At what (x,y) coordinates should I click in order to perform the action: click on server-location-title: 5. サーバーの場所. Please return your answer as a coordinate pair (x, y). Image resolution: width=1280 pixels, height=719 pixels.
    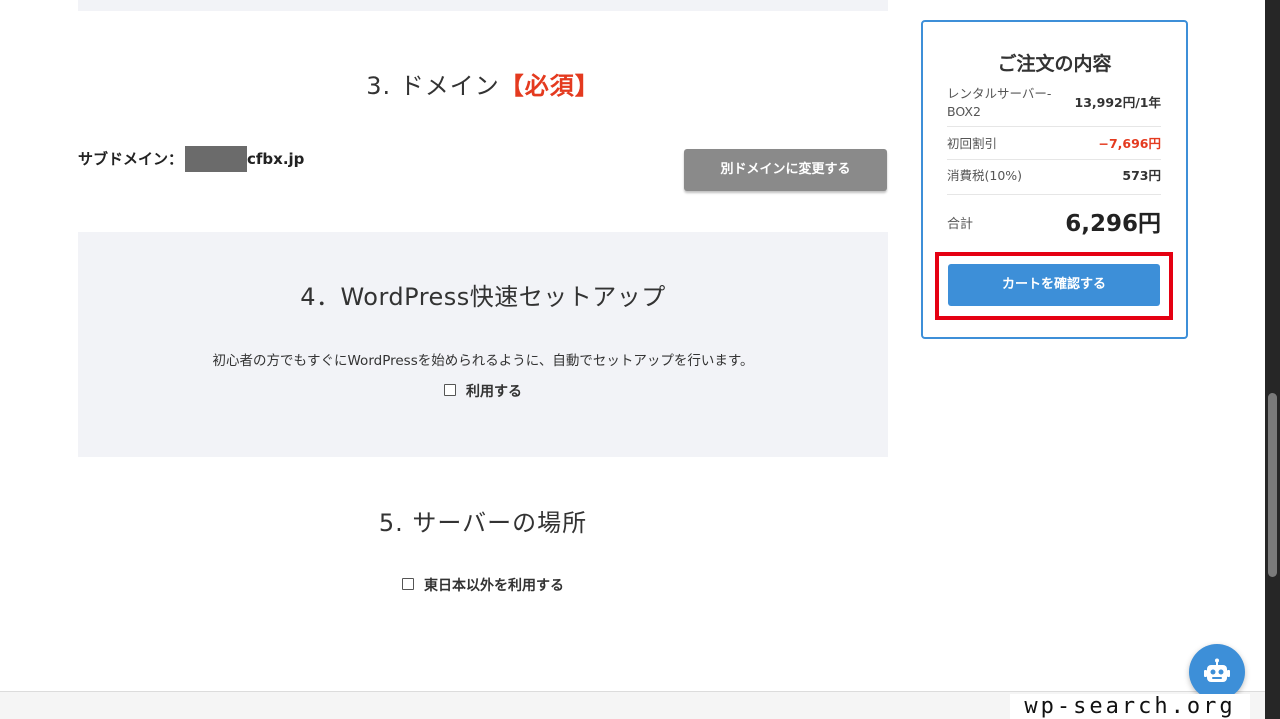
    Looking at the image, I should click on (483, 523).